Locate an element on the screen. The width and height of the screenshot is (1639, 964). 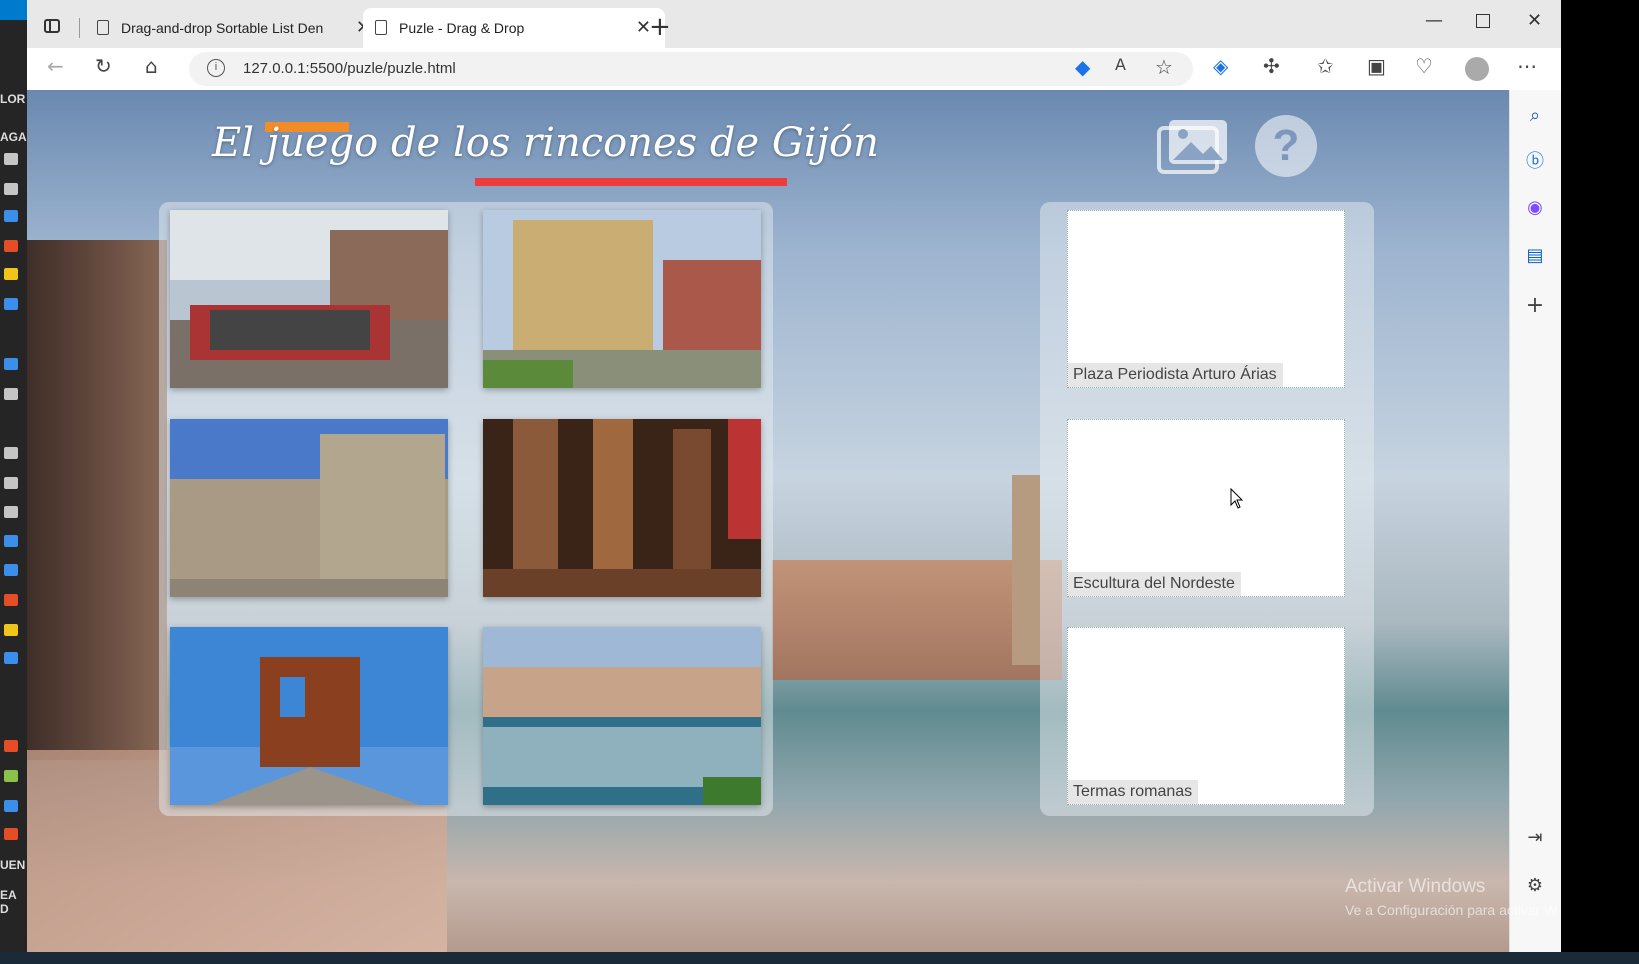
editor-label: AGA is located at coordinates (13, 137).